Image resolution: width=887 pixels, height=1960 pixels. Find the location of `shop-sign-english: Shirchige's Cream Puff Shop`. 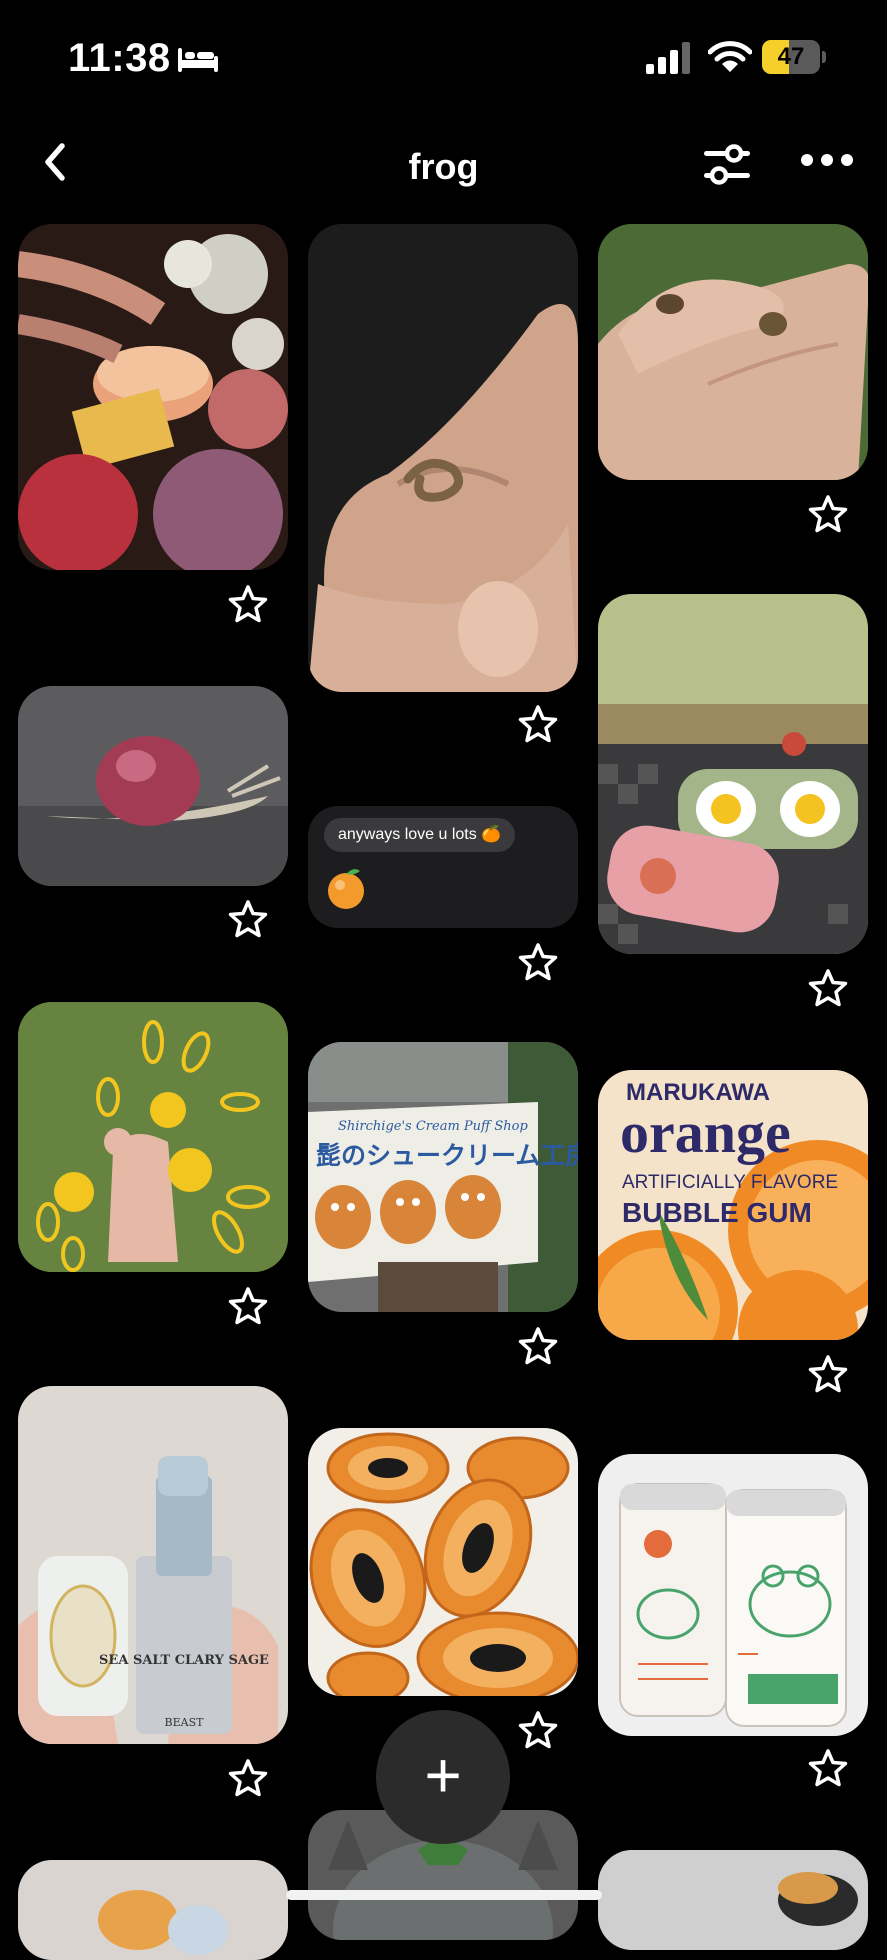

shop-sign-english: Shirchige's Cream Puff Shop is located at coordinates (433, 1126).